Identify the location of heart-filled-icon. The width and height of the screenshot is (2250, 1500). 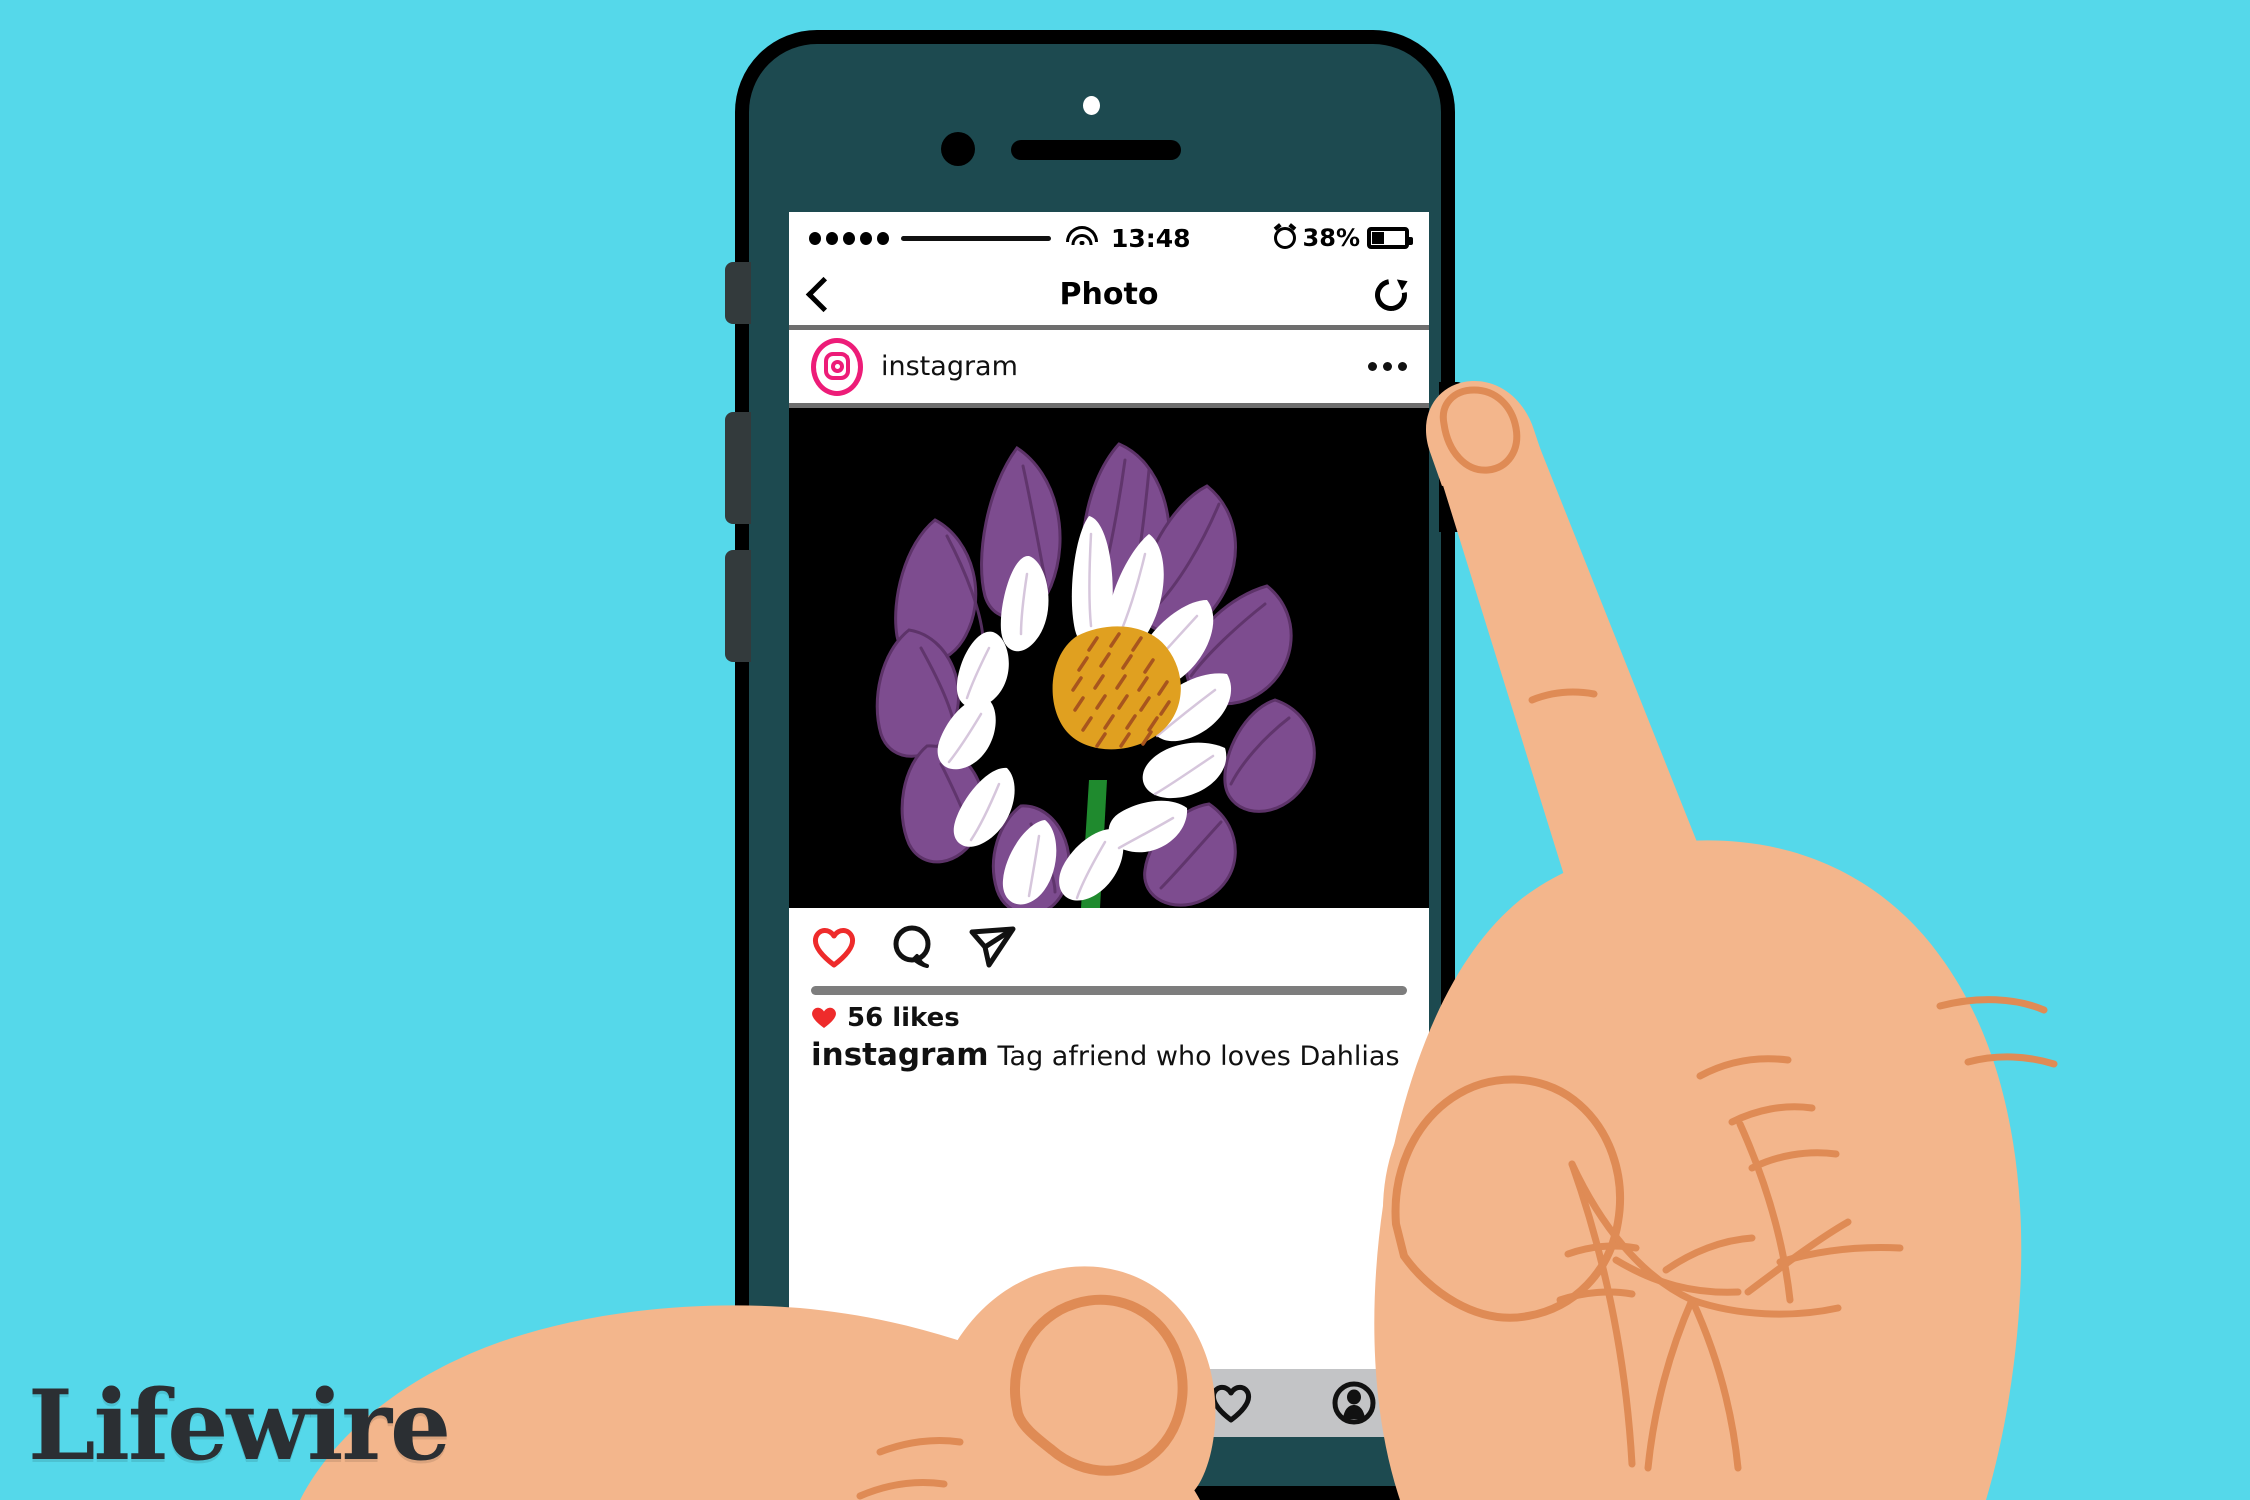
(824, 1018).